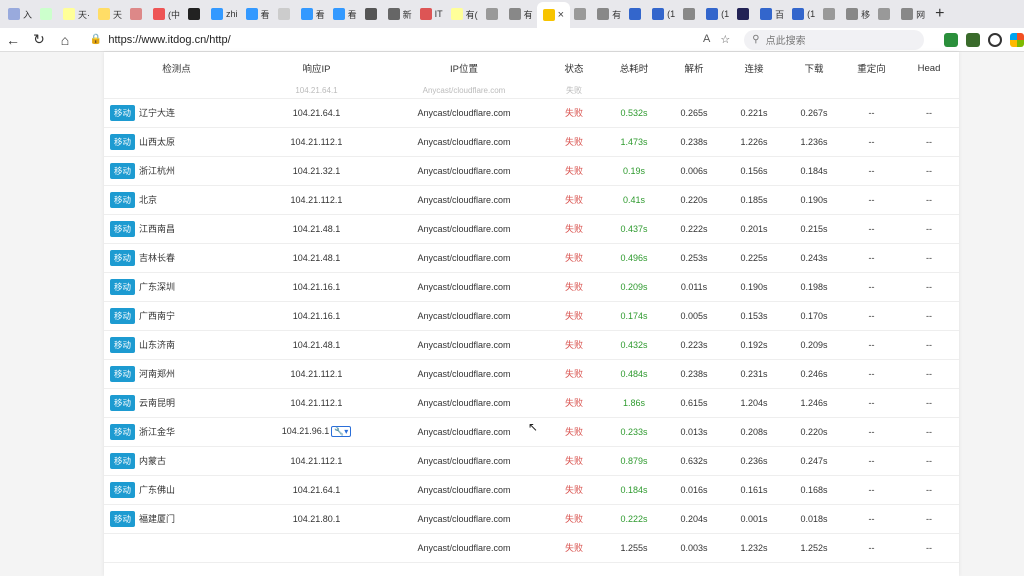 The width and height of the screenshot is (1024, 576). I want to click on column-header: 解析, so click(694, 68).